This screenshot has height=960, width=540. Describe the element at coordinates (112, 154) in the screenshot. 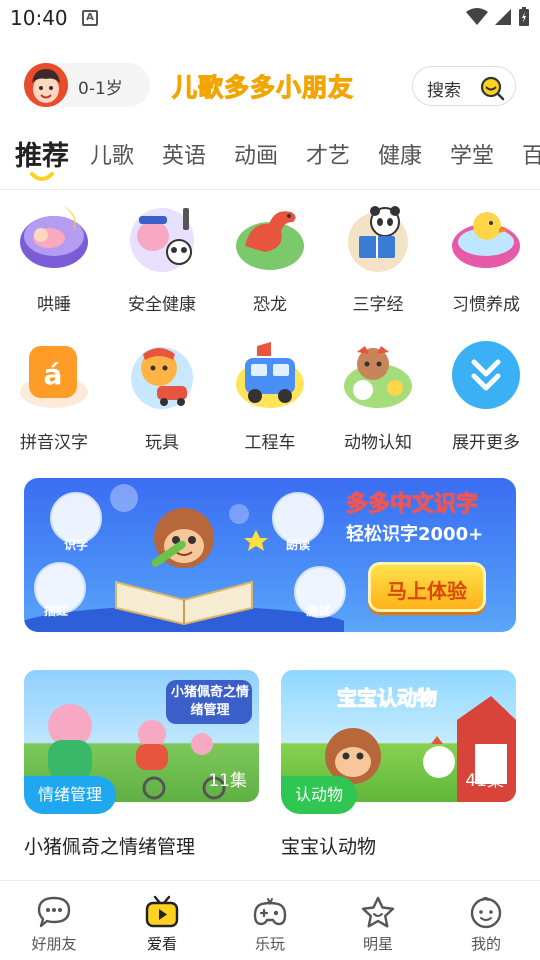

I see `tab-songs: 儿歌` at that location.